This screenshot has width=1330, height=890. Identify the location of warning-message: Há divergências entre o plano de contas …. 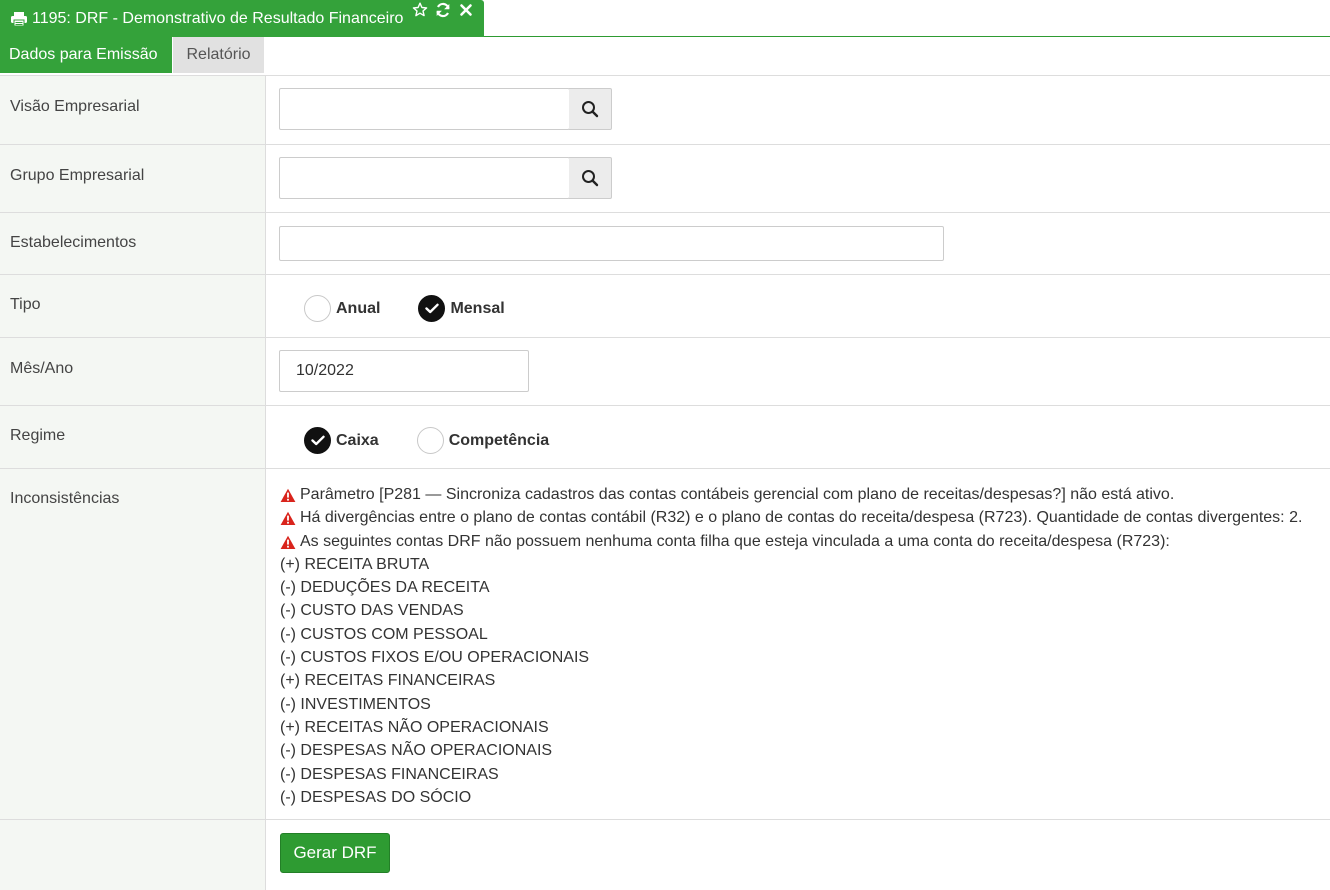
(805, 517).